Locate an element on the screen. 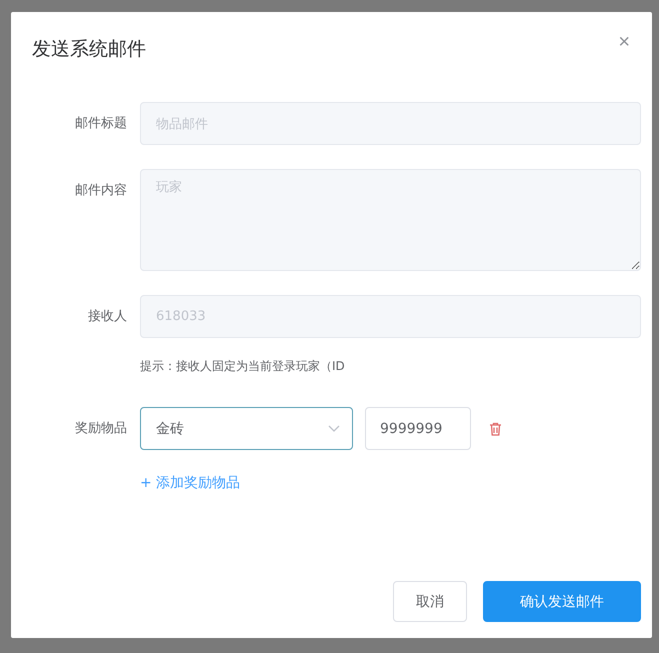 This screenshot has width=659, height=653. field-label: 邮件内容 is located at coordinates (100, 191).